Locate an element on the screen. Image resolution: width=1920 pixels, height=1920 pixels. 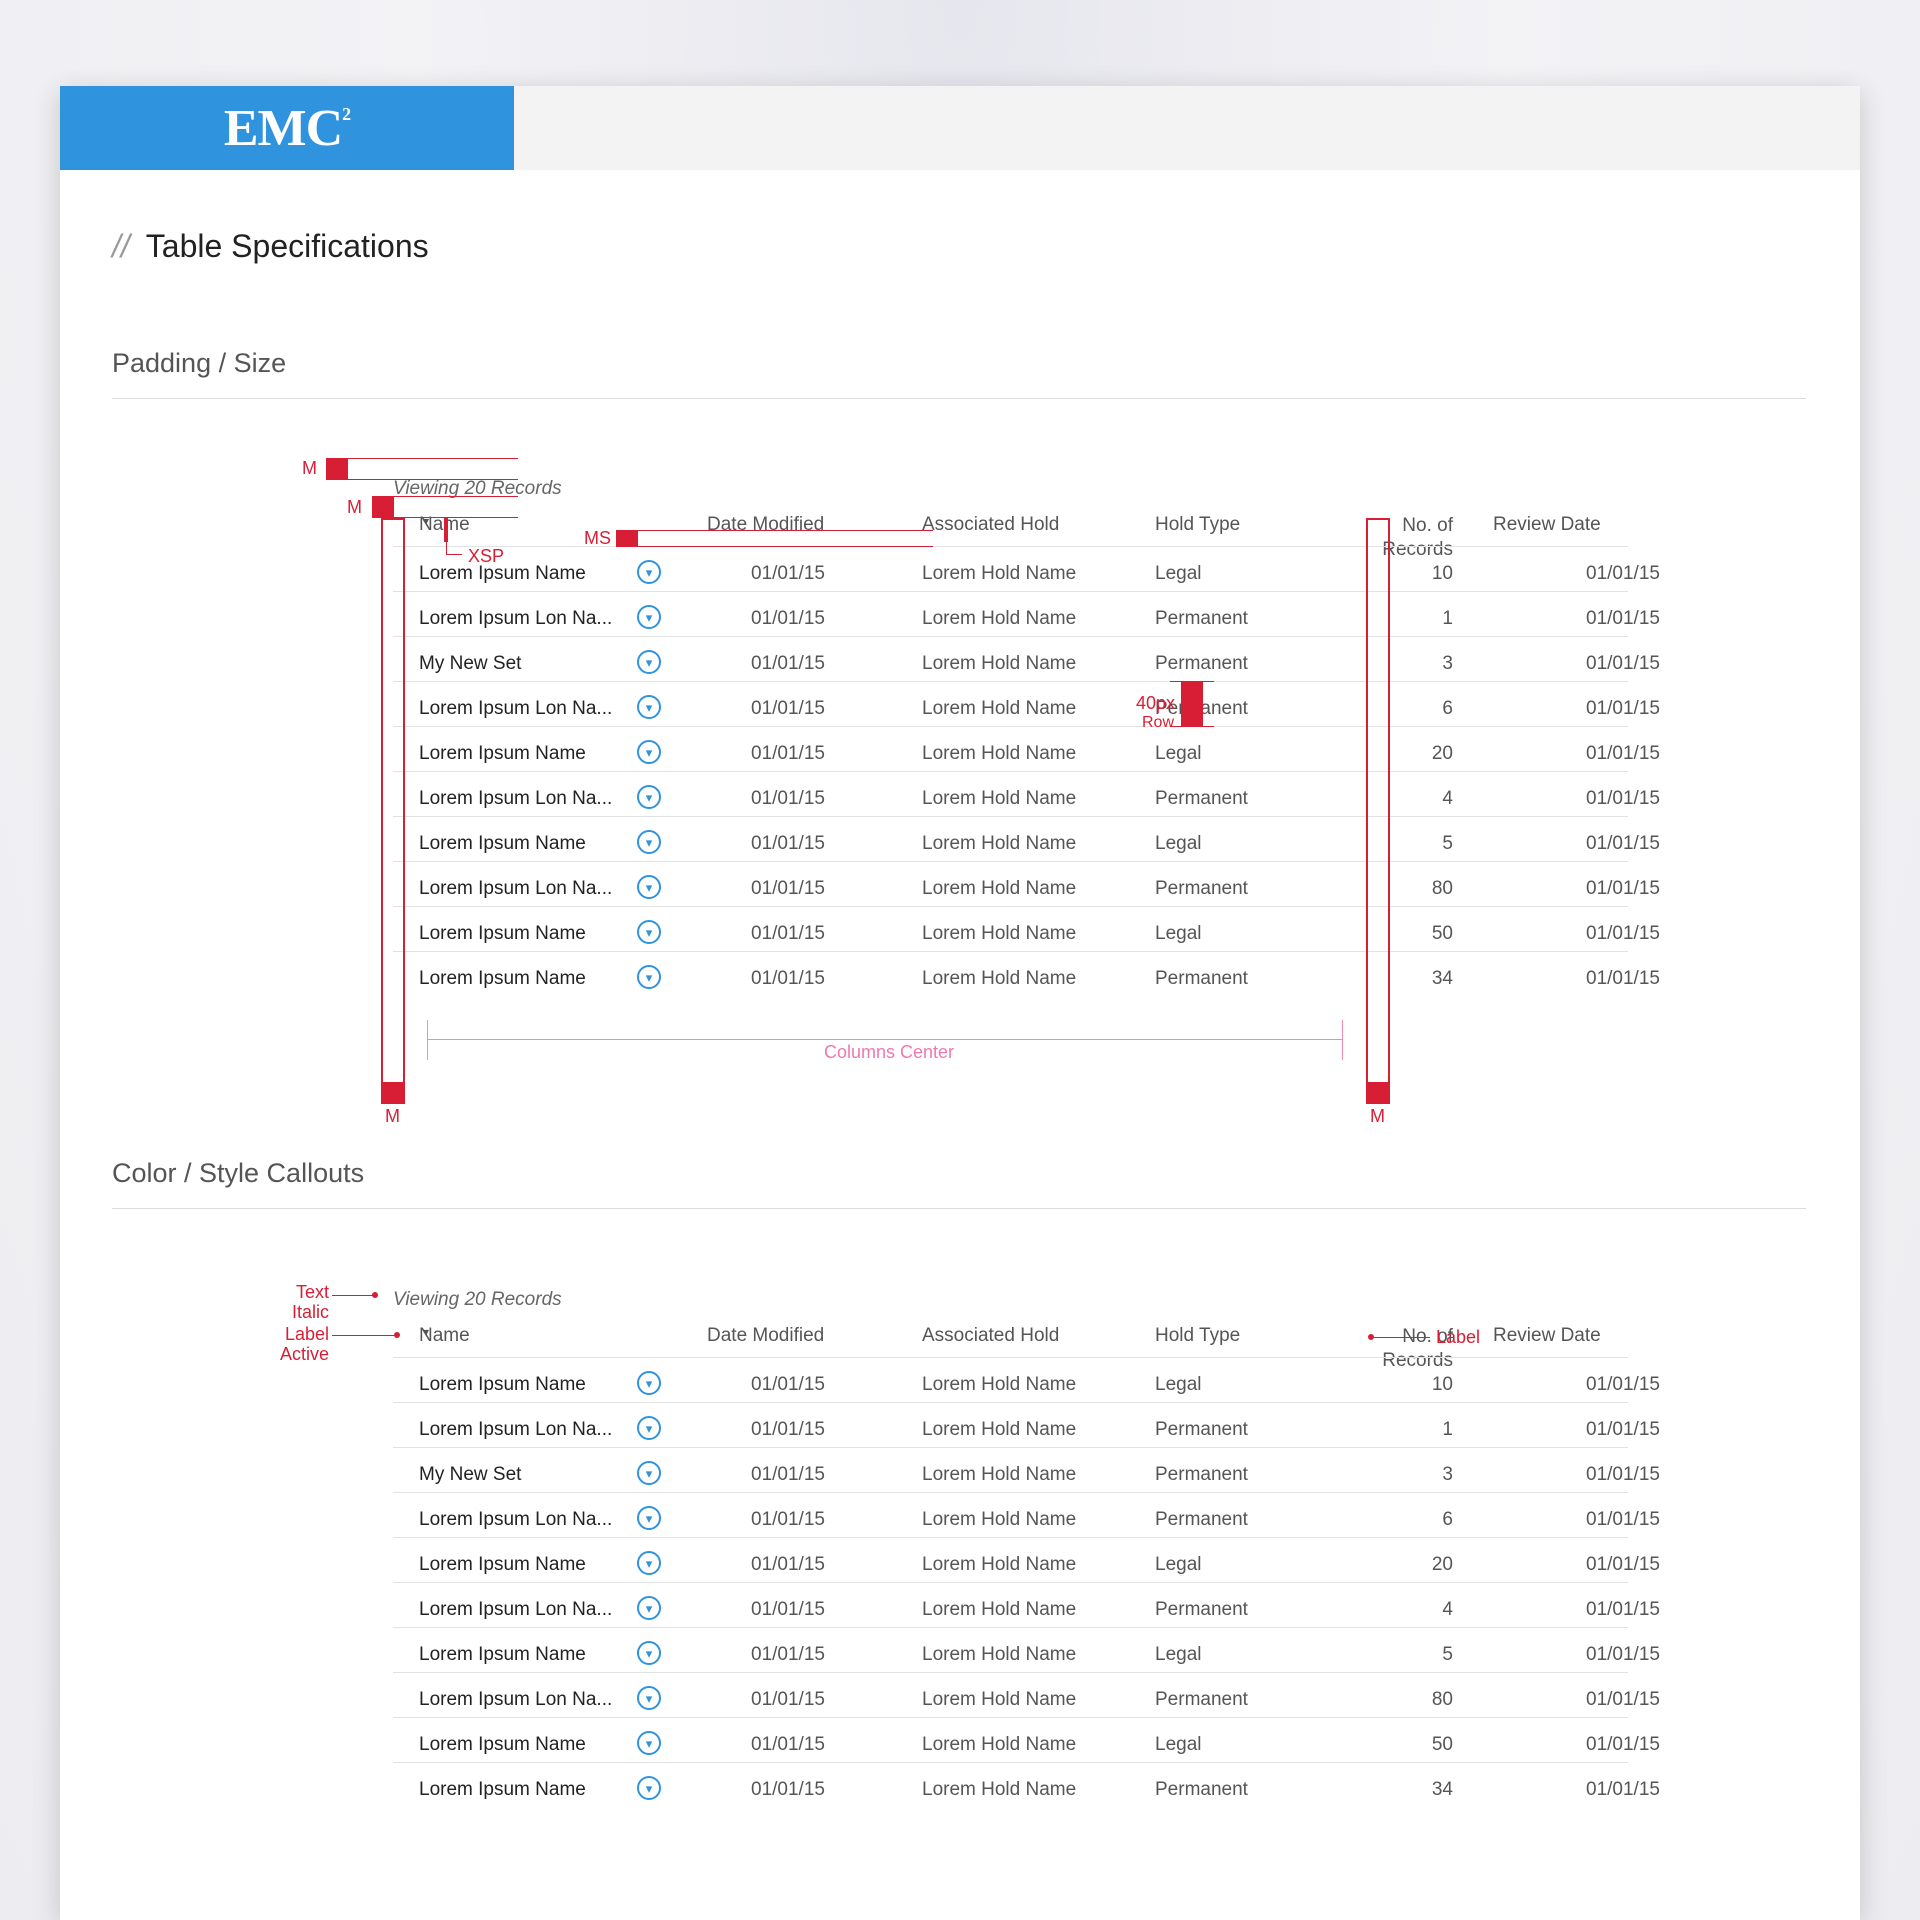
text-italic-label-line: Text is located at coordinates (313, 1292).